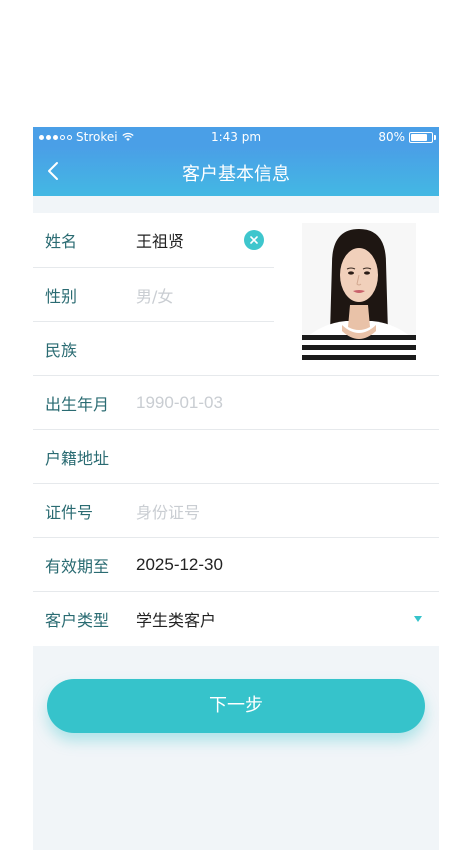  I want to click on name-row: 姓名 王祖贤, so click(153, 240).